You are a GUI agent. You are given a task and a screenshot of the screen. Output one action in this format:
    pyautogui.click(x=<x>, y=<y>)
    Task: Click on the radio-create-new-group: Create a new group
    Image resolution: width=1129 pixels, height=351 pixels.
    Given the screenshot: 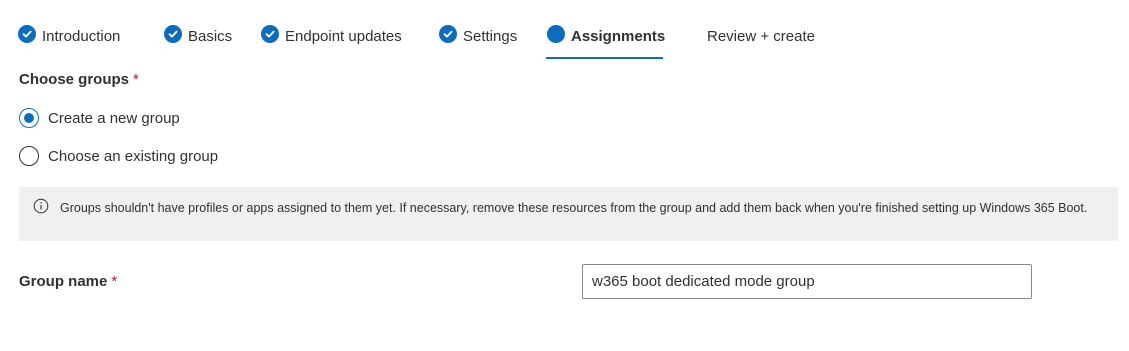 What is the action you would take?
    pyautogui.click(x=99, y=118)
    